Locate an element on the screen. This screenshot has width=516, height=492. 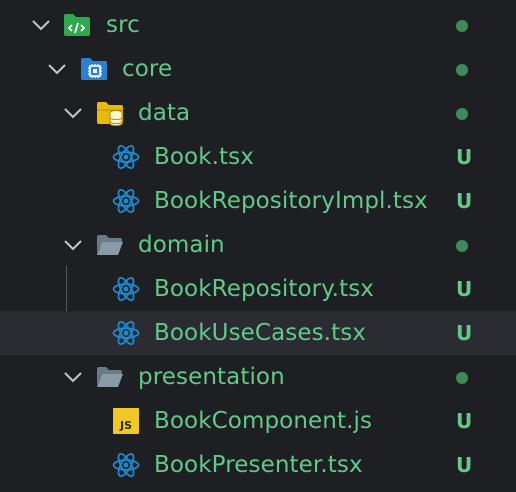
folder-src-icon is located at coordinates (77, 25).